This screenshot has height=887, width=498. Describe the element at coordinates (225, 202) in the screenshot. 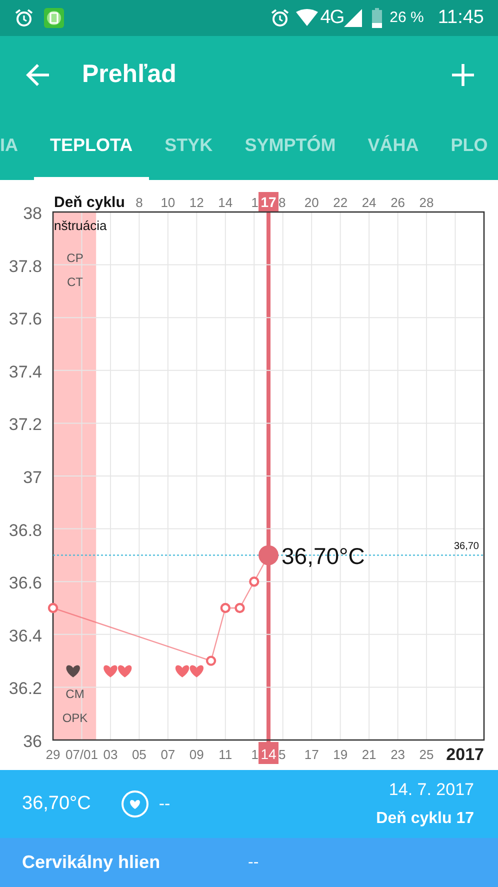

I see `cycle-day-label: 14` at that location.